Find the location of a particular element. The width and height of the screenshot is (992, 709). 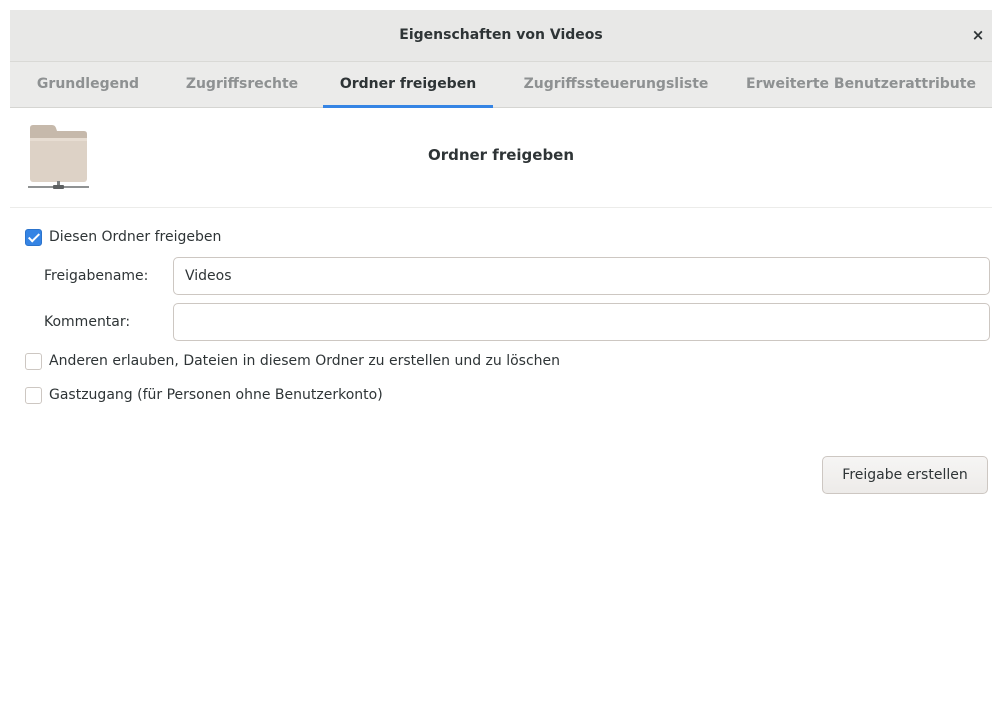

comment-label: Kommentar: is located at coordinates (87, 322).